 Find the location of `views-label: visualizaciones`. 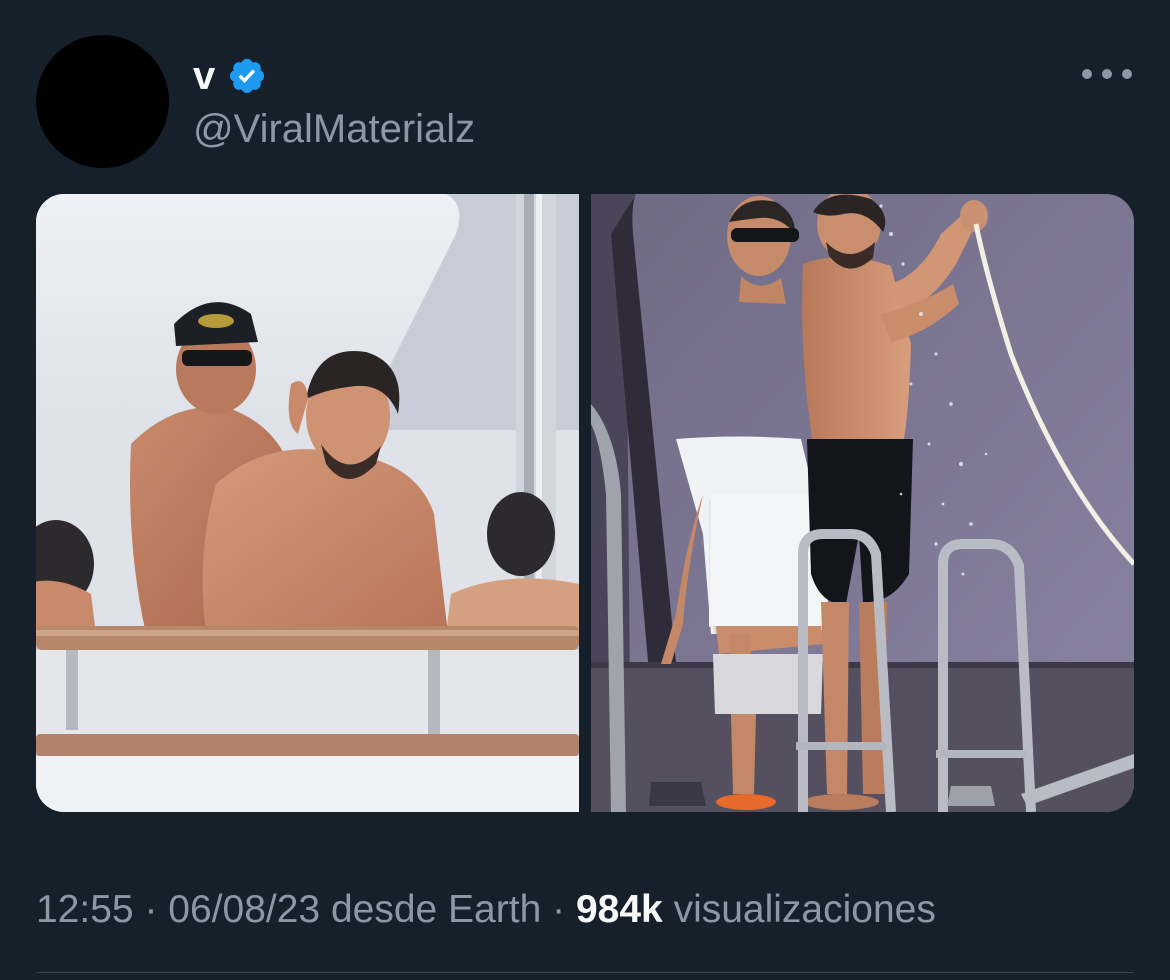

views-label: visualizaciones is located at coordinates (804, 909).